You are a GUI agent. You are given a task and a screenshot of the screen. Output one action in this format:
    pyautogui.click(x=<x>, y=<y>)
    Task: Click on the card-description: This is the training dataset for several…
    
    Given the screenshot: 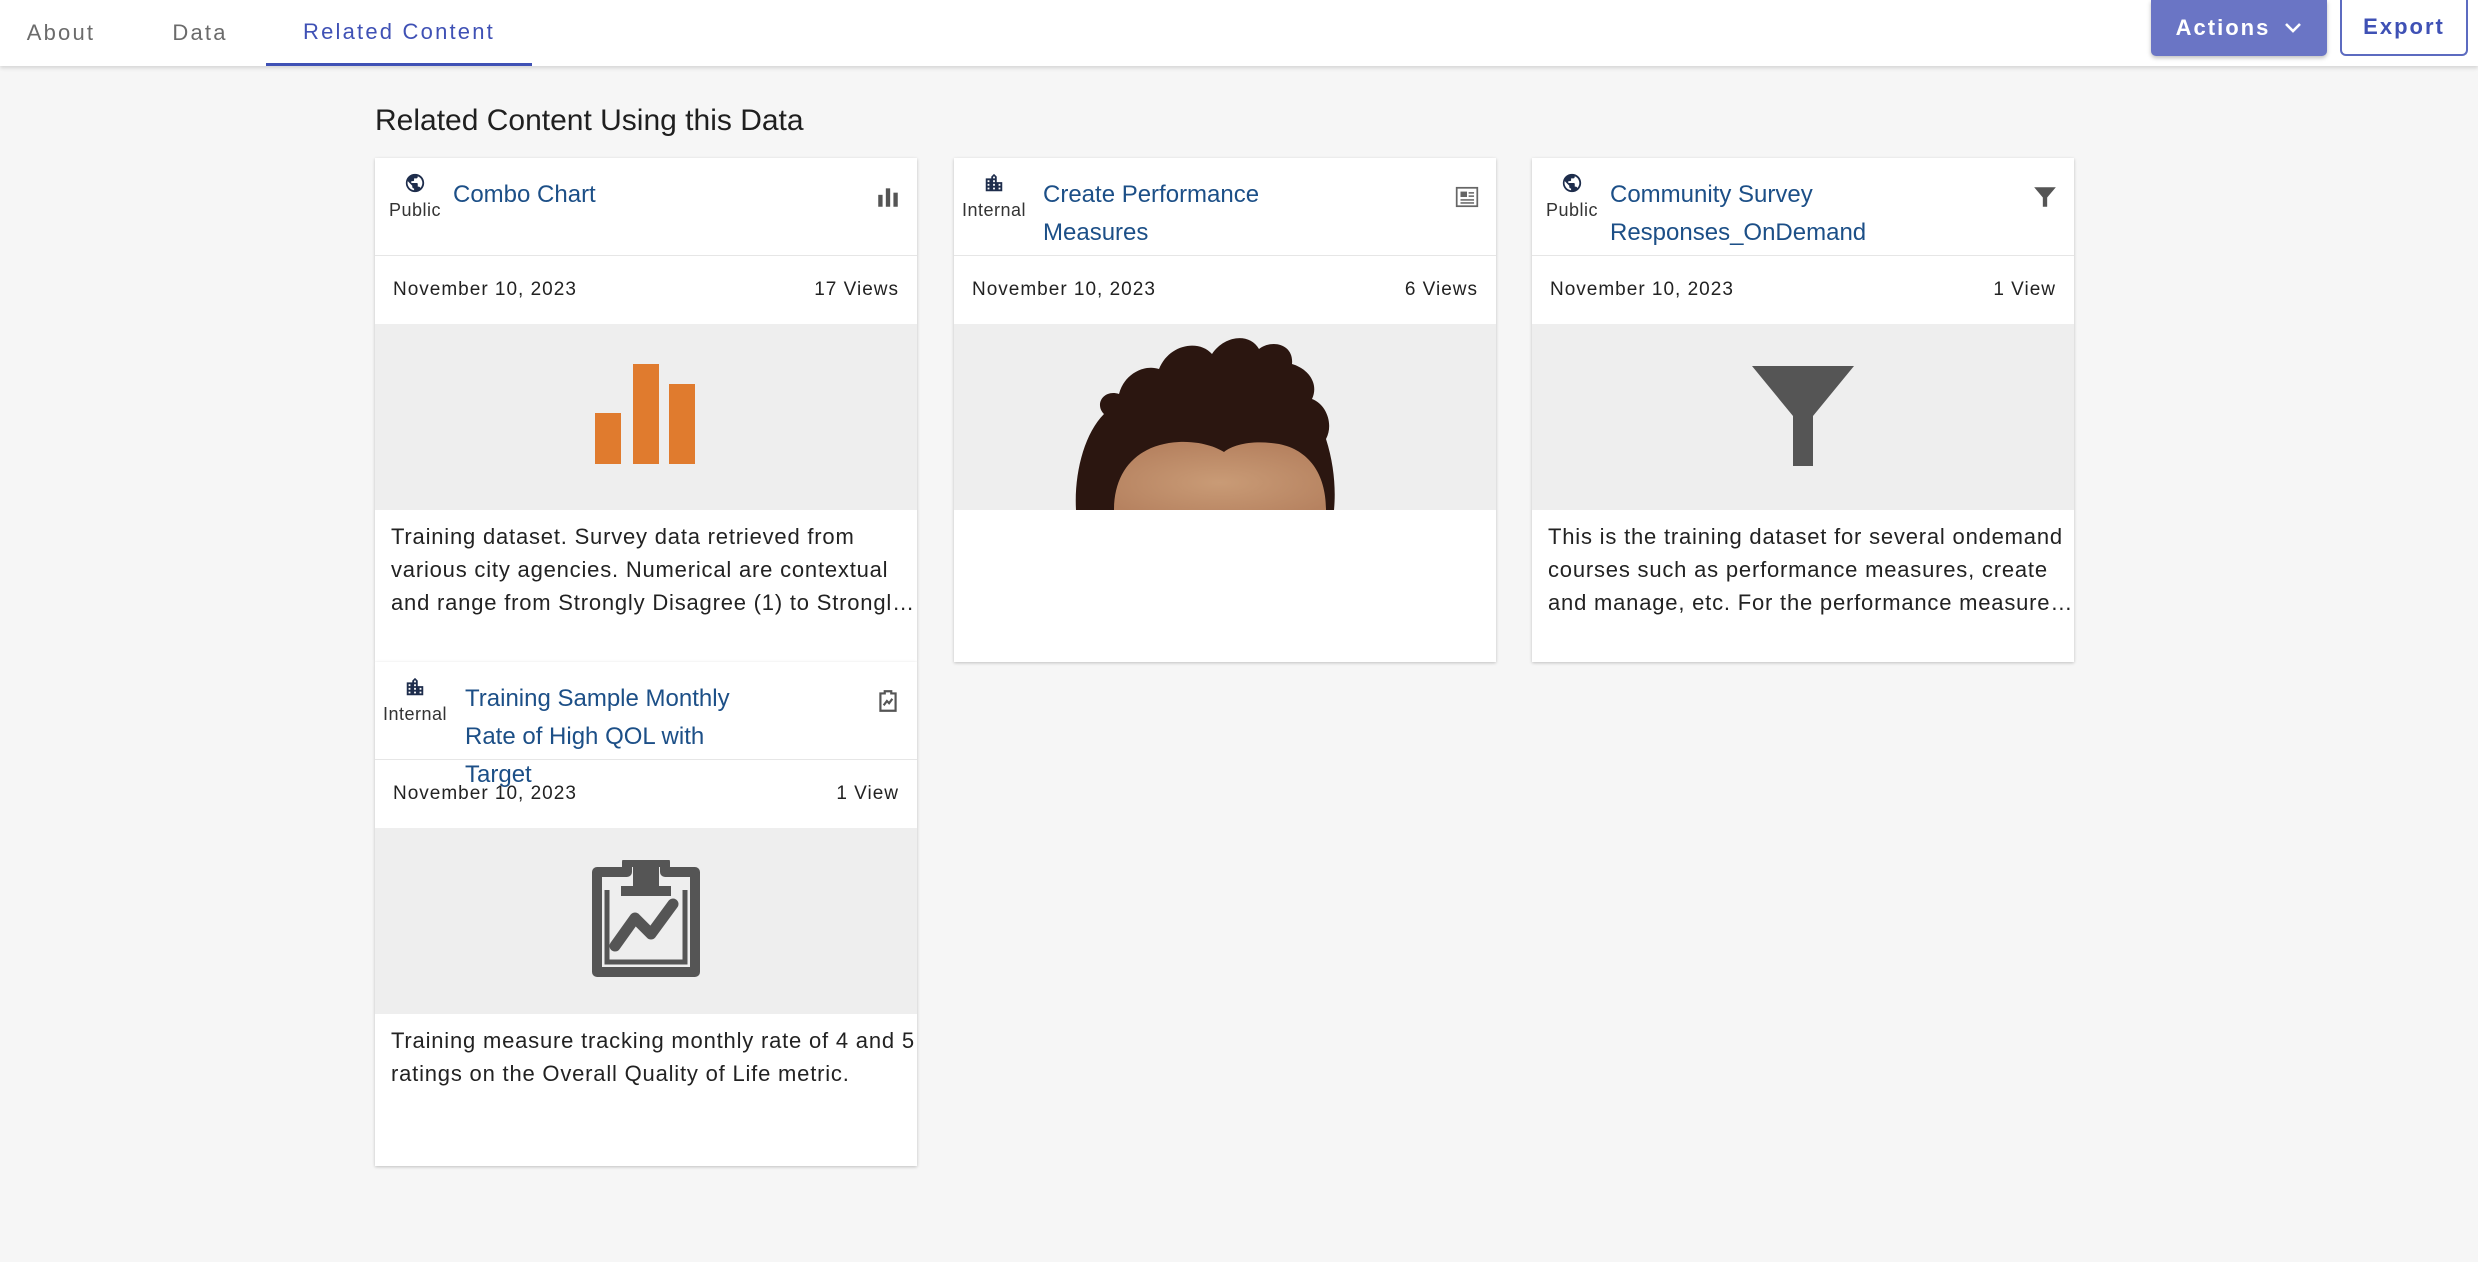 What is the action you would take?
    pyautogui.click(x=1805, y=569)
    